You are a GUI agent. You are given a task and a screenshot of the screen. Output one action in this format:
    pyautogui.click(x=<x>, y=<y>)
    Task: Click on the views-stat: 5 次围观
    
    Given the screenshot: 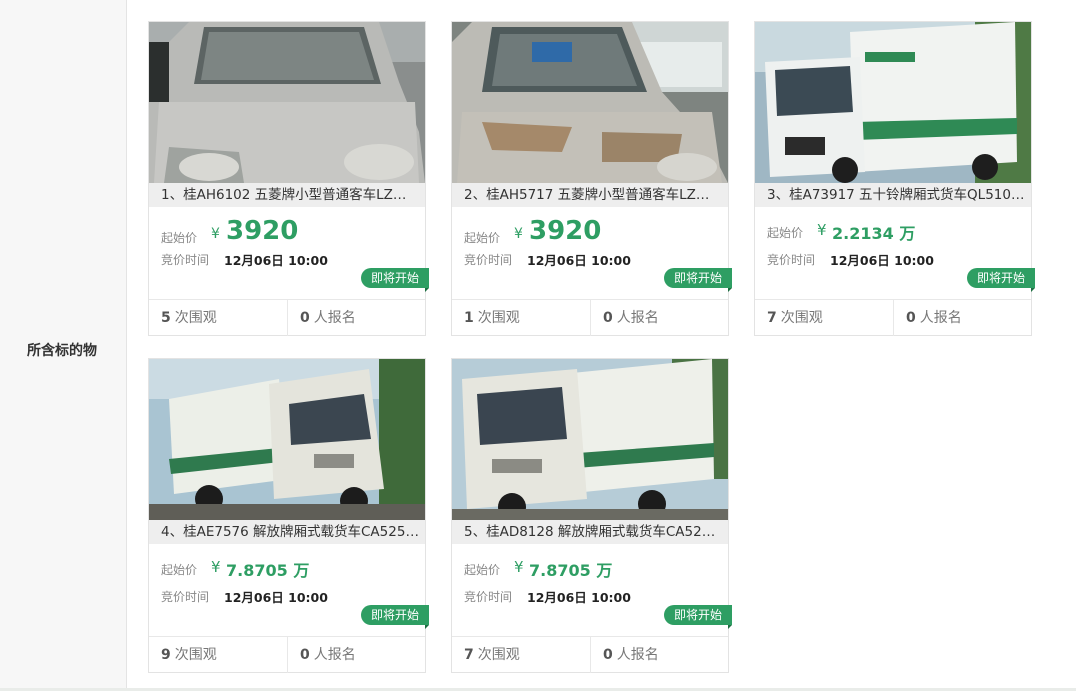 What is the action you would take?
    pyautogui.click(x=189, y=318)
    